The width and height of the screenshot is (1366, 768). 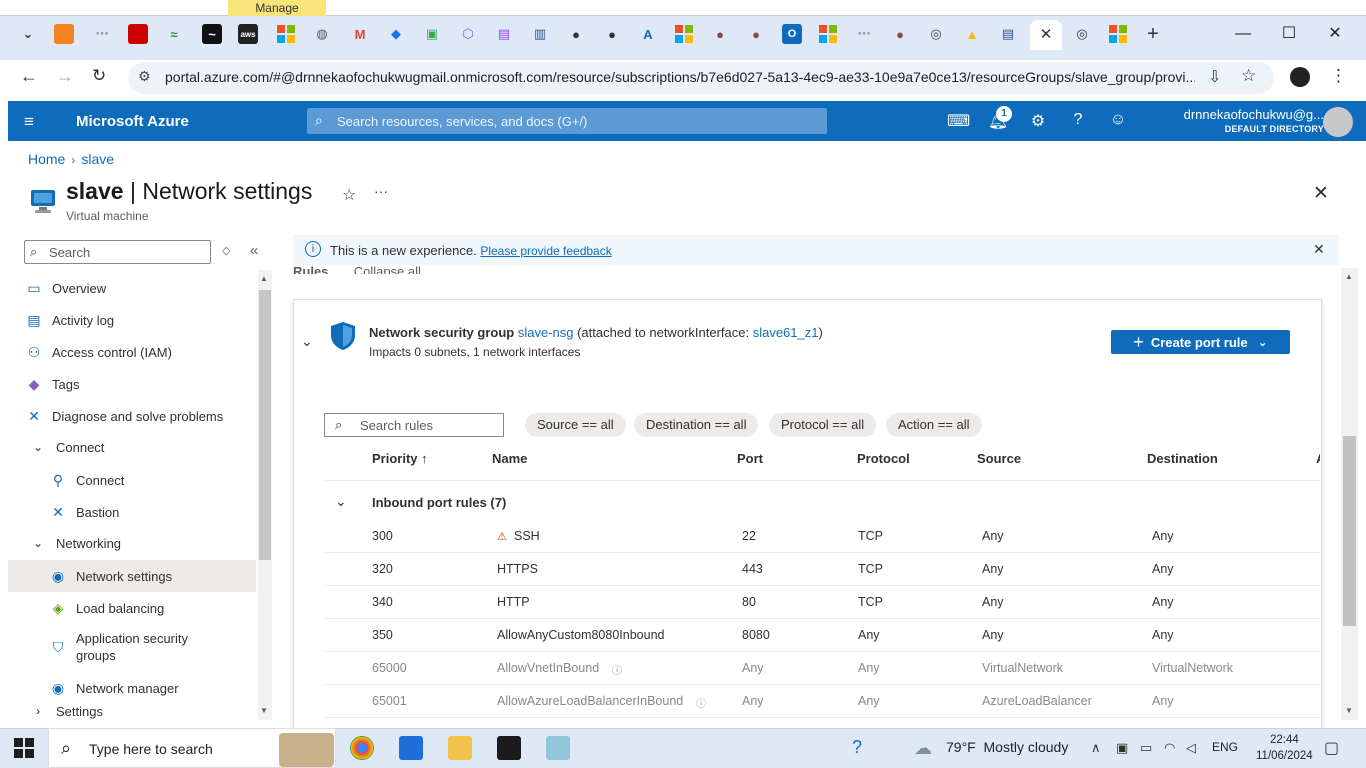 I want to click on tab-favicon-icon: ▥, so click(x=540, y=34).